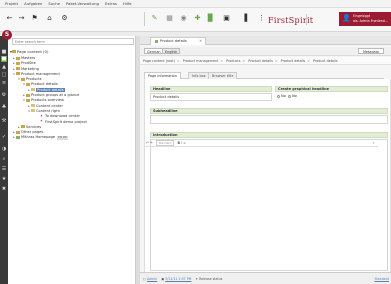  I want to click on bold-button: B, so click(178, 143).